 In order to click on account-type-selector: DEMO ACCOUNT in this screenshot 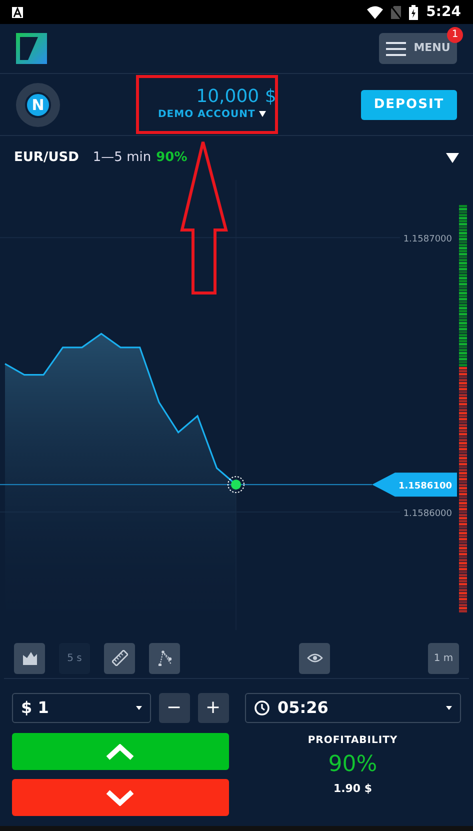, I will do `click(207, 114)`.